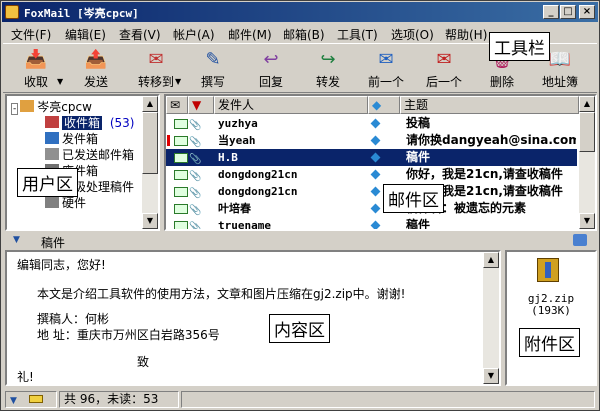 This screenshot has width=600, height=411. I want to click on move-to-dropdown-icon: ▼, so click(178, 81).